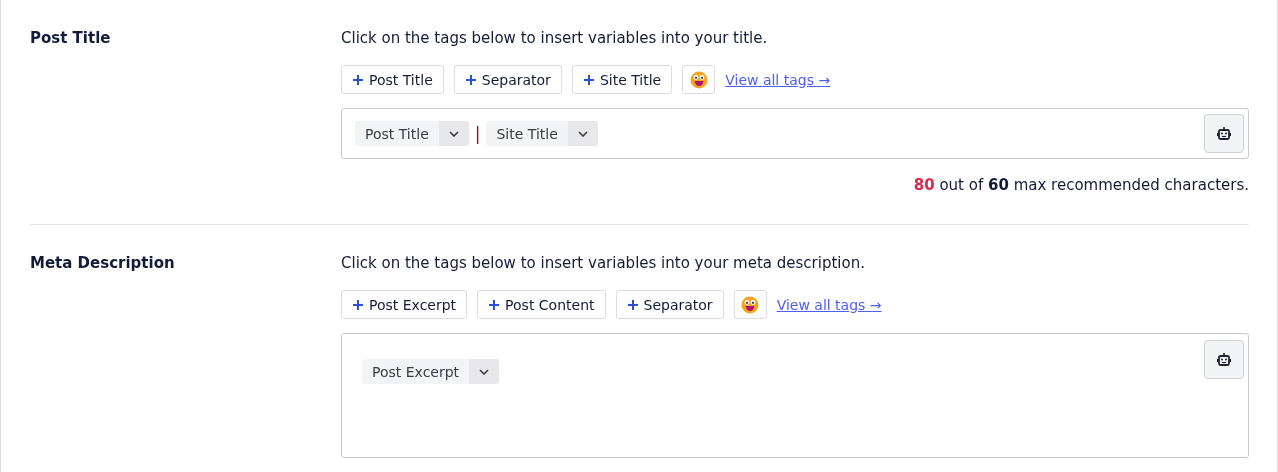  What do you see at coordinates (71, 39) in the screenshot?
I see `field-label: Post Title` at bounding box center [71, 39].